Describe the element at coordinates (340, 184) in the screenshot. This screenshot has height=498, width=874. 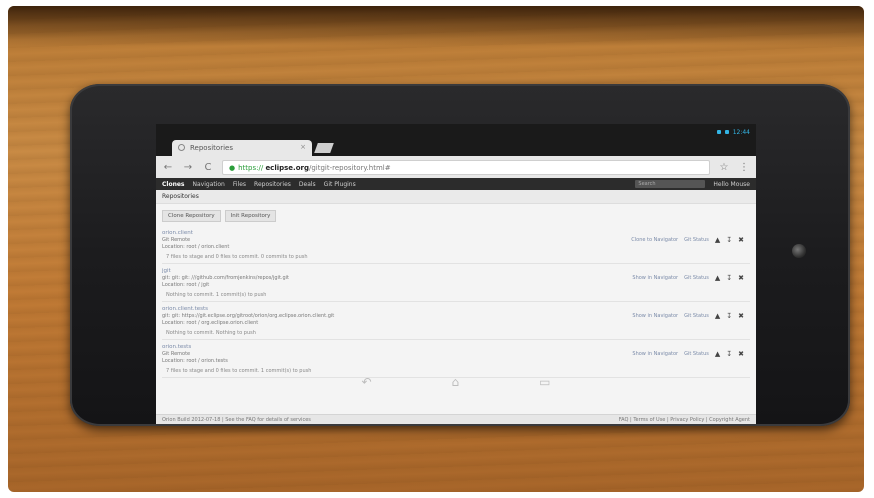
I see `nav-item-git-plugins: Git Plugins` at that location.